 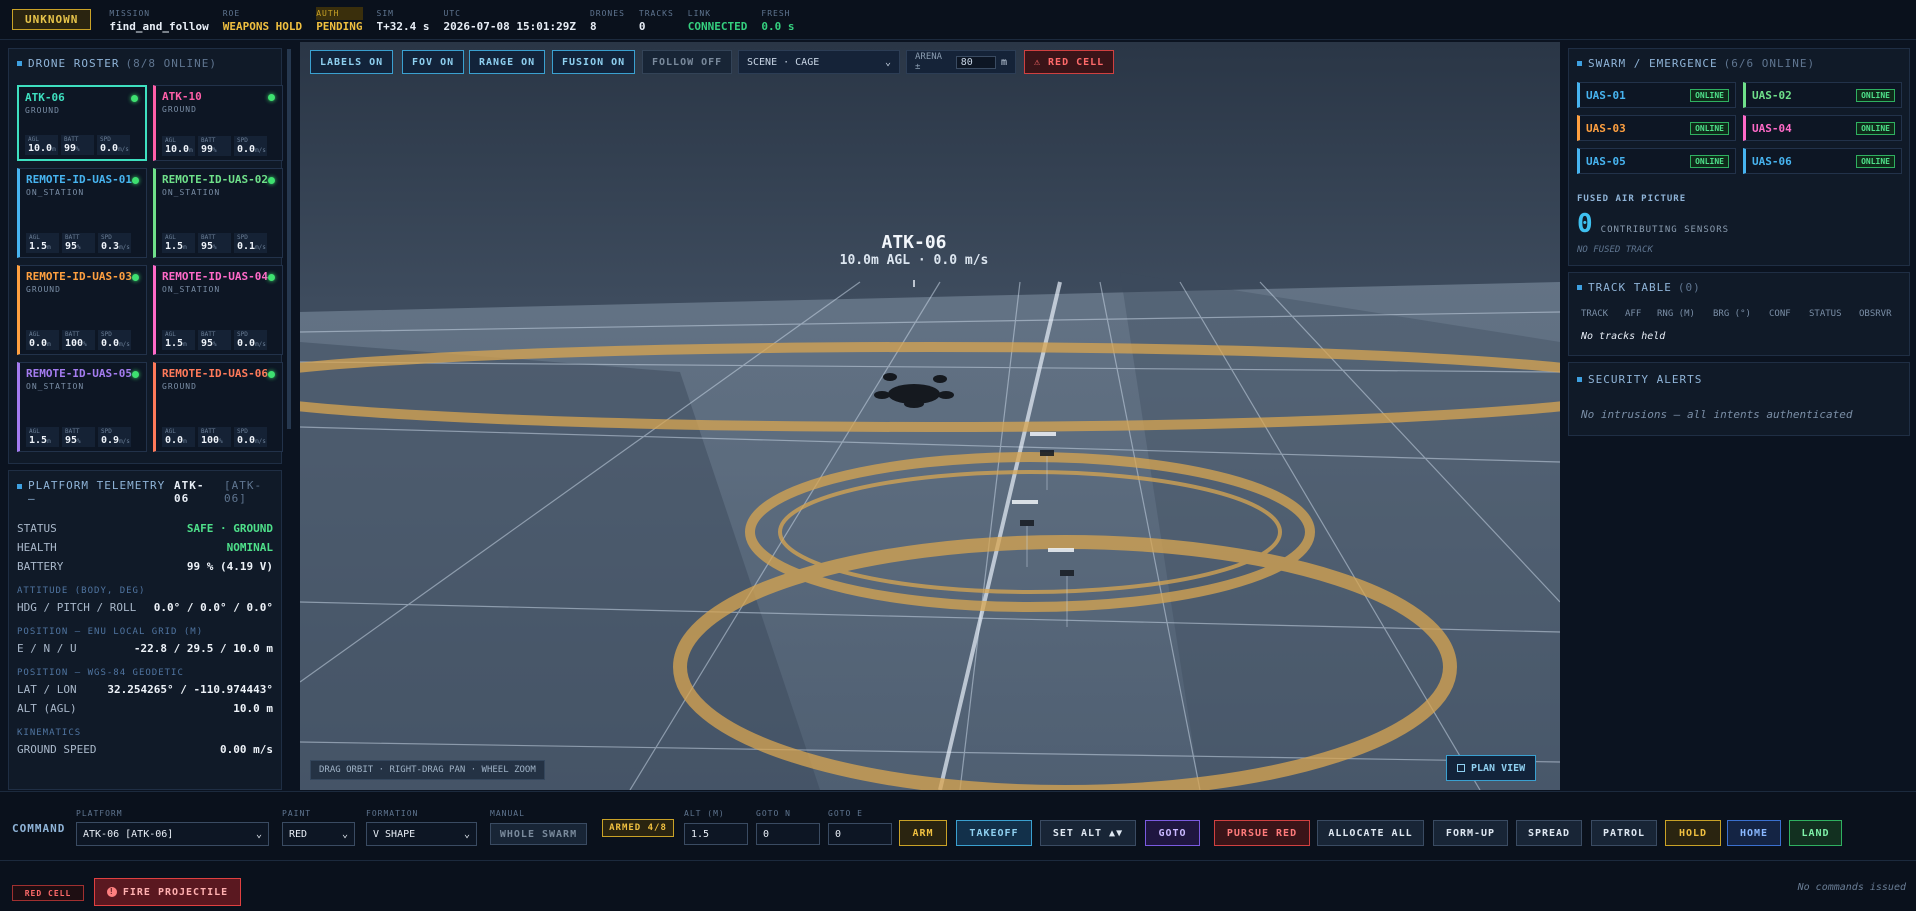 What do you see at coordinates (994, 833) in the screenshot?
I see `takeoff-button: TAKEOFF` at bounding box center [994, 833].